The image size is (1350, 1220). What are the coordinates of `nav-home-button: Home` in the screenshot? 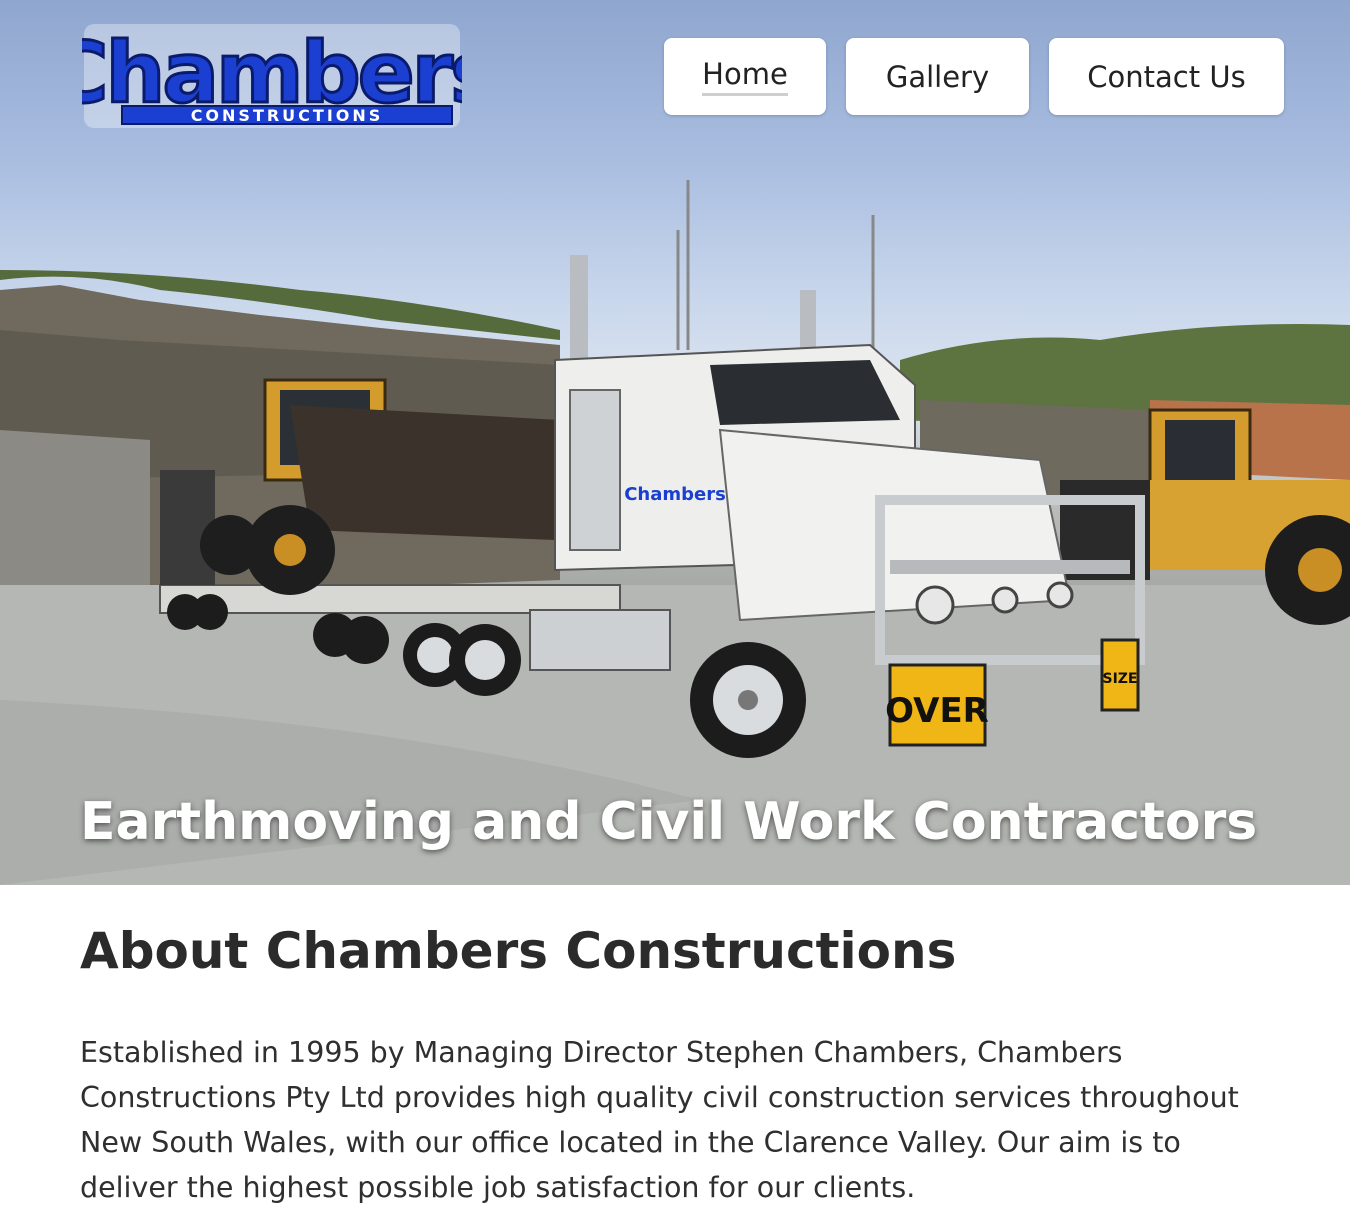 It's located at (745, 76).